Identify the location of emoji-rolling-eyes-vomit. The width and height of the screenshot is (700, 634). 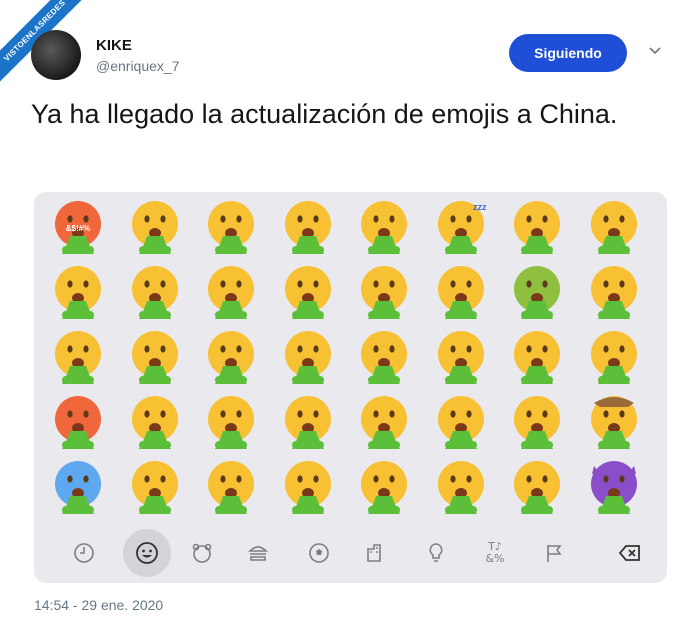
(308, 488).